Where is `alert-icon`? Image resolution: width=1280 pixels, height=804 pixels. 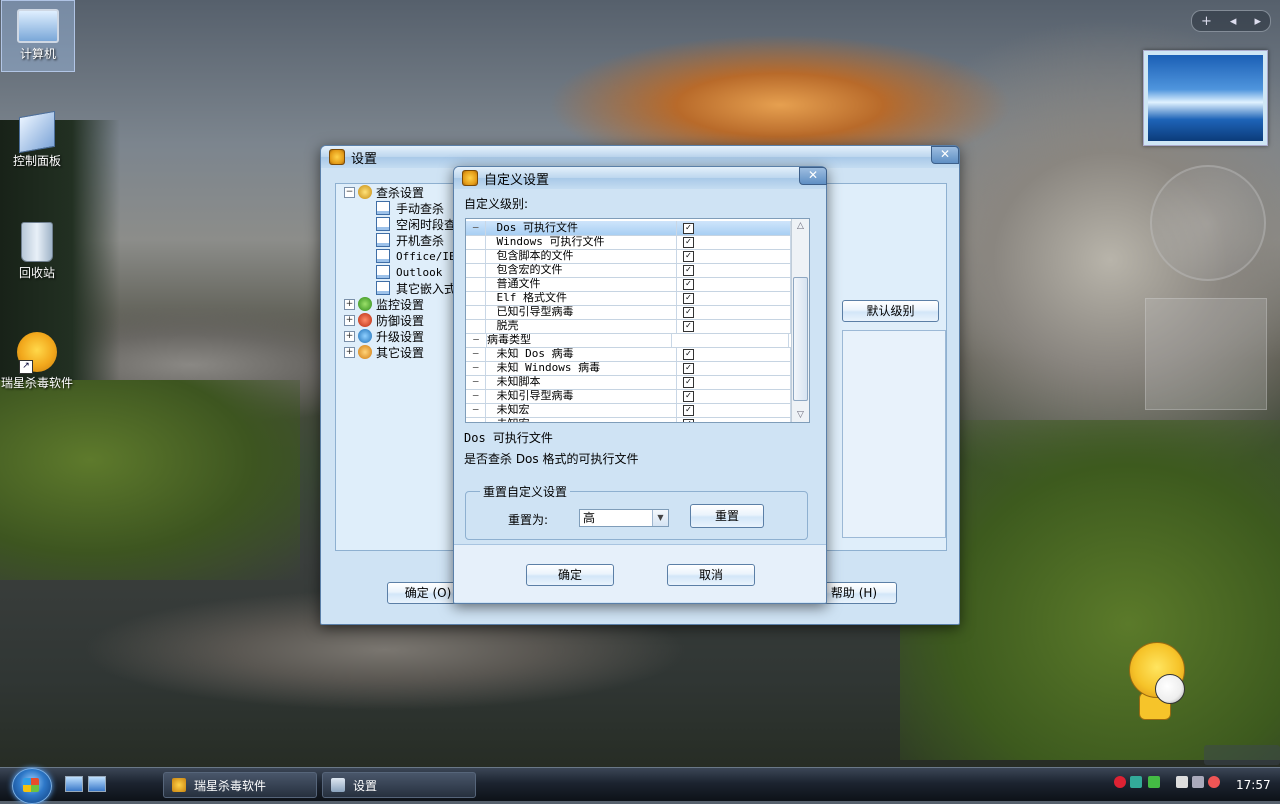
alert-icon is located at coordinates (1120, 782).